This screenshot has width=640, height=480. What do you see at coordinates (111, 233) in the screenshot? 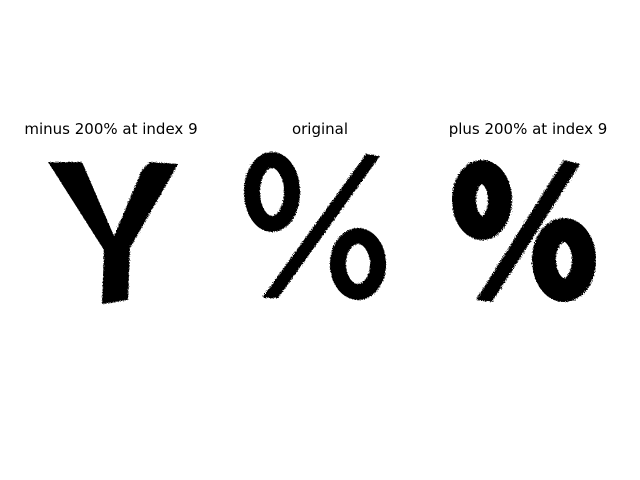
I see `letter-y-glyph` at bounding box center [111, 233].